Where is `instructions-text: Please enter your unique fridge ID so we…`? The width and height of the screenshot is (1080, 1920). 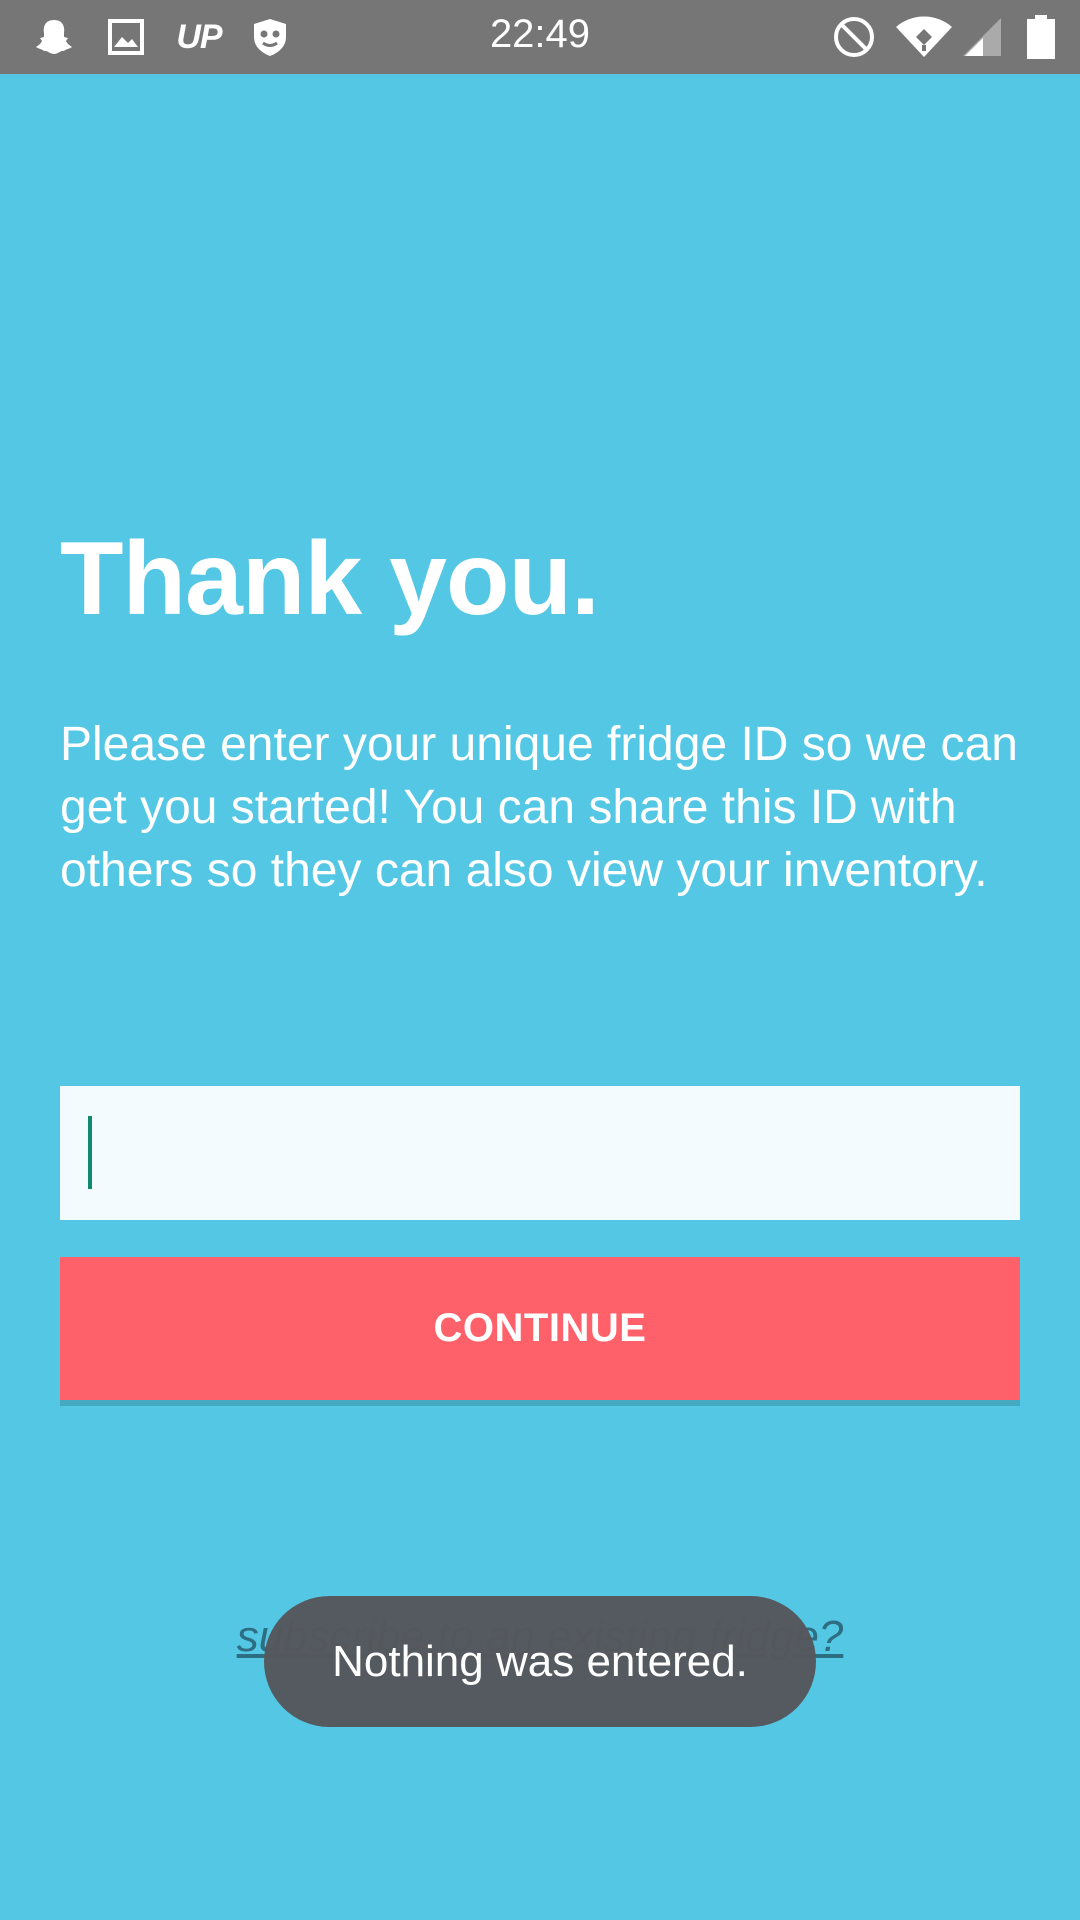
instructions-text: Please enter your unique fridge ID so we… is located at coordinates (539, 807).